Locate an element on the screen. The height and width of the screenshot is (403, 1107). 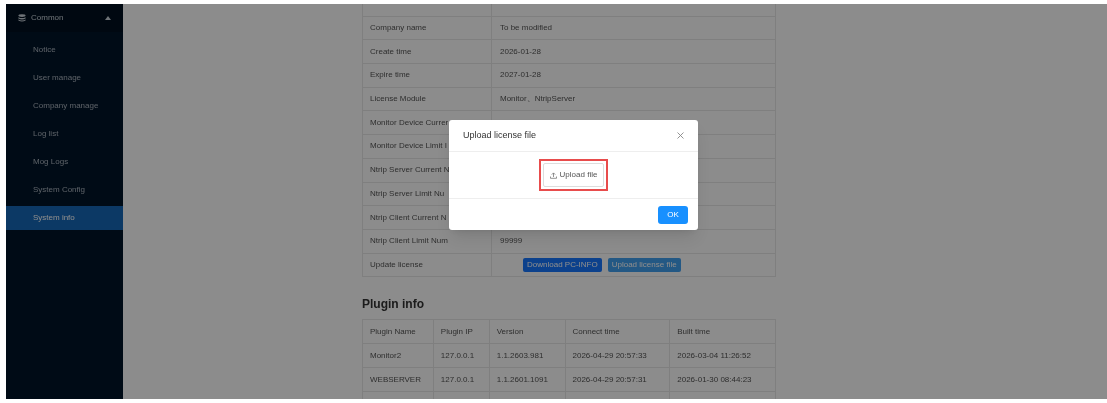
table-cell: Create time is located at coordinates (427, 52).